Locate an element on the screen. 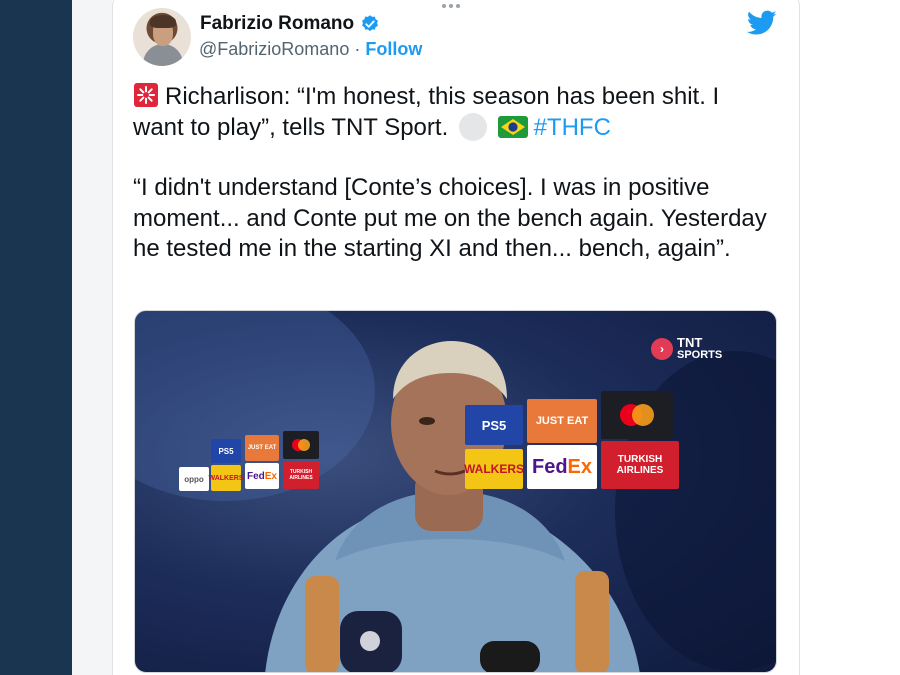 The height and width of the screenshot is (675, 900). user-handle: @FabrizioRomano is located at coordinates (274, 49).